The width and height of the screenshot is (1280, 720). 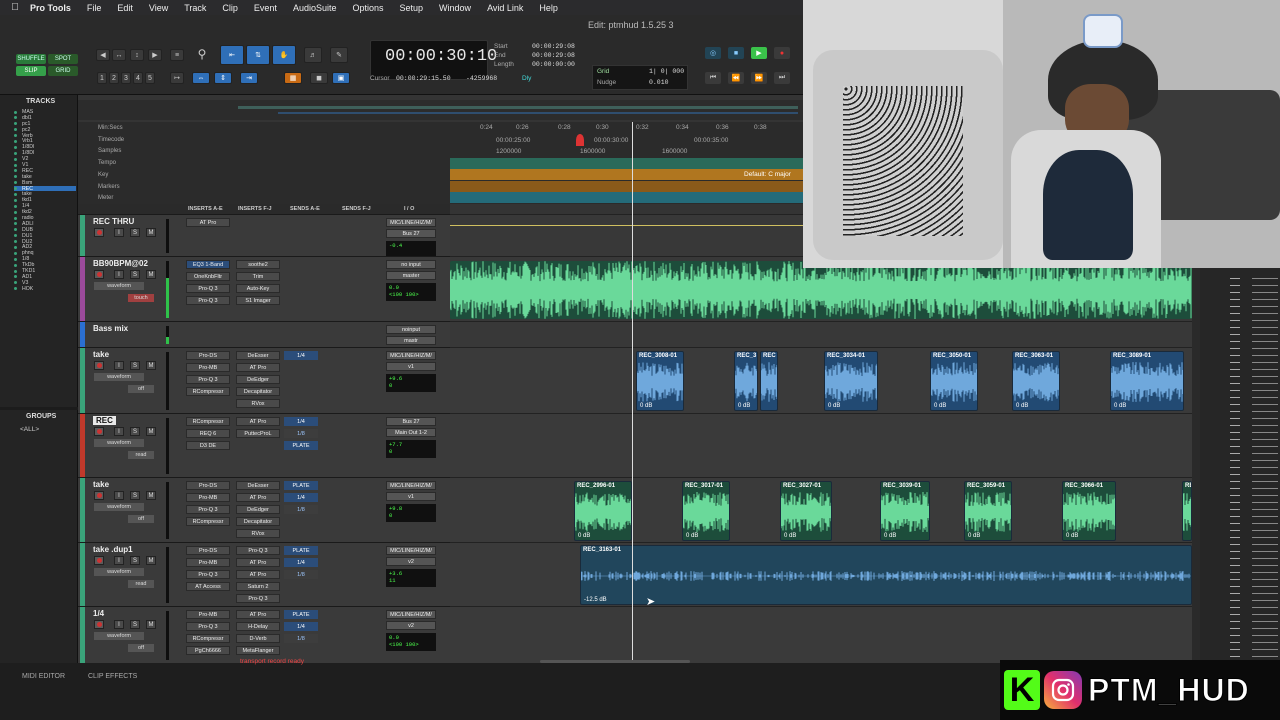 What do you see at coordinates (137, 55) in the screenshot?
I see `zoom-vertical-icon: ↕` at bounding box center [137, 55].